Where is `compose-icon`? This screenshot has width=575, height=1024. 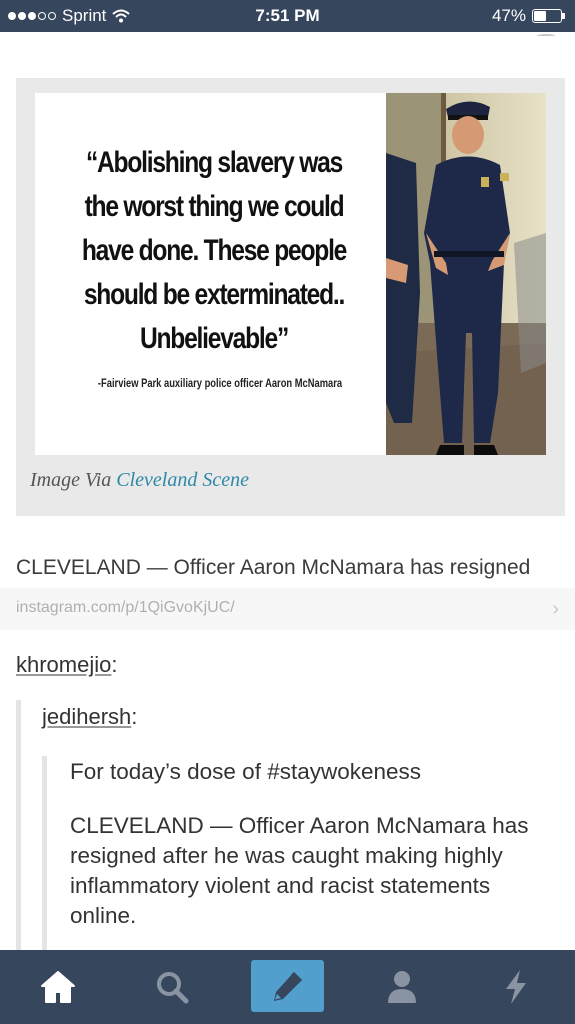 compose-icon is located at coordinates (287, 986).